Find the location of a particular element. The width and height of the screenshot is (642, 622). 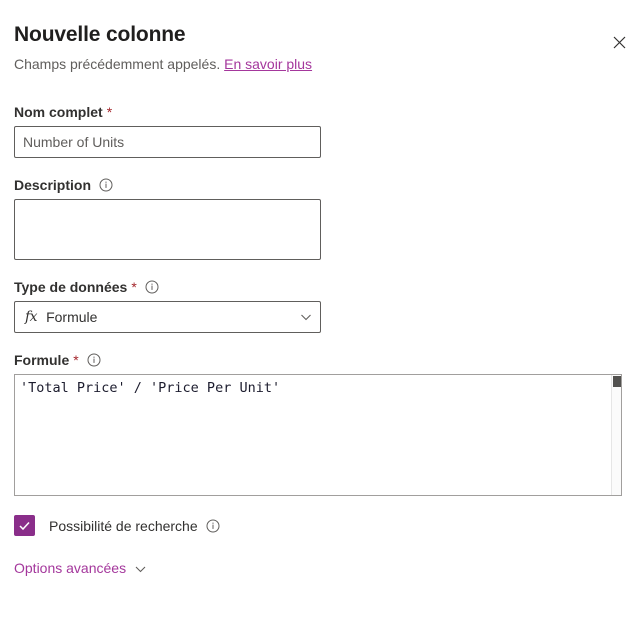

searchable-checkbox is located at coordinates (24, 525).